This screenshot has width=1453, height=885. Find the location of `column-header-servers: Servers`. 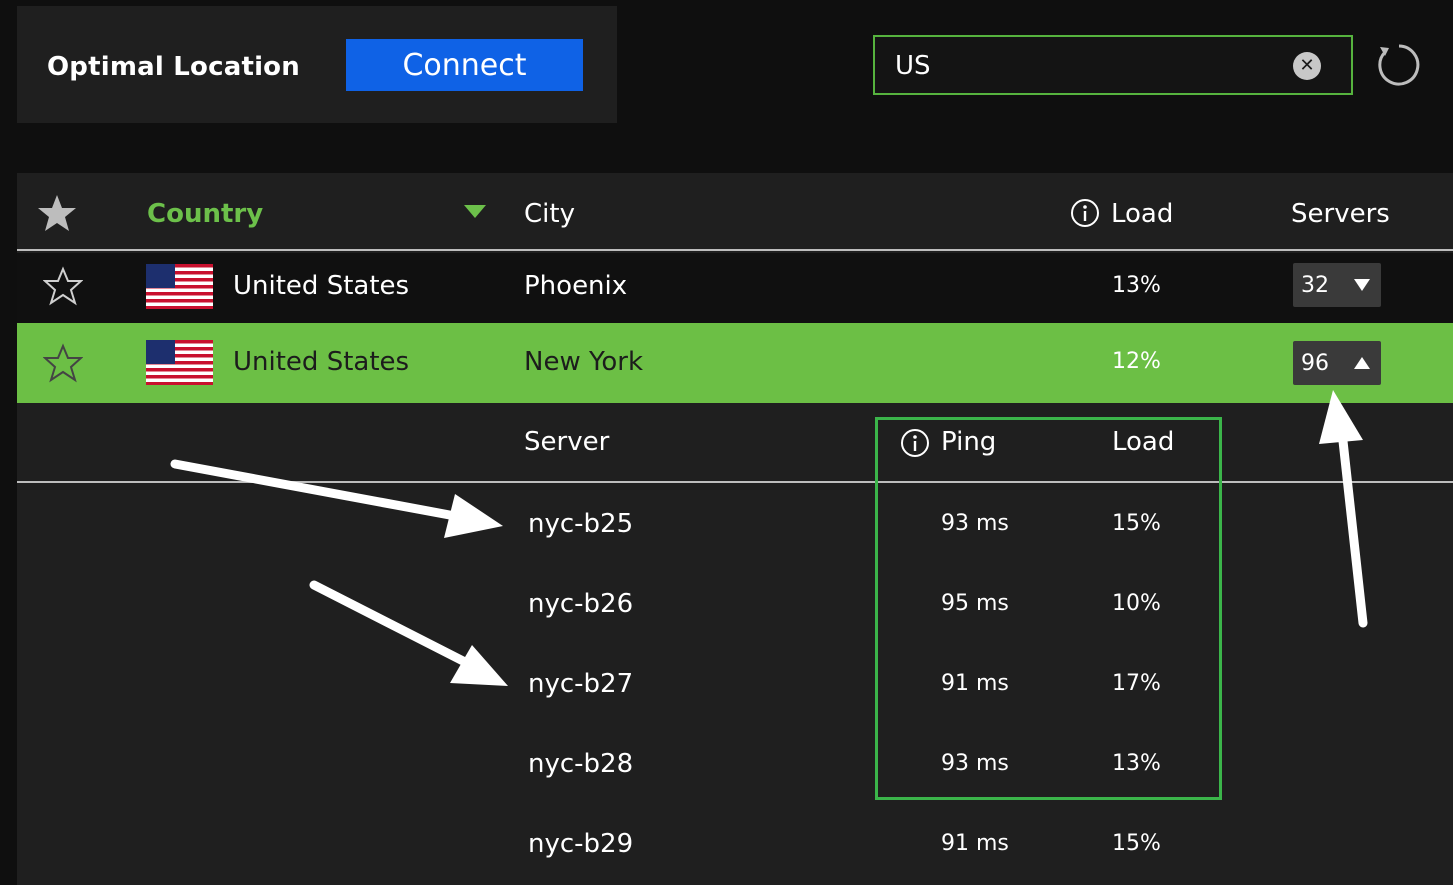

column-header-servers: Servers is located at coordinates (1340, 214).